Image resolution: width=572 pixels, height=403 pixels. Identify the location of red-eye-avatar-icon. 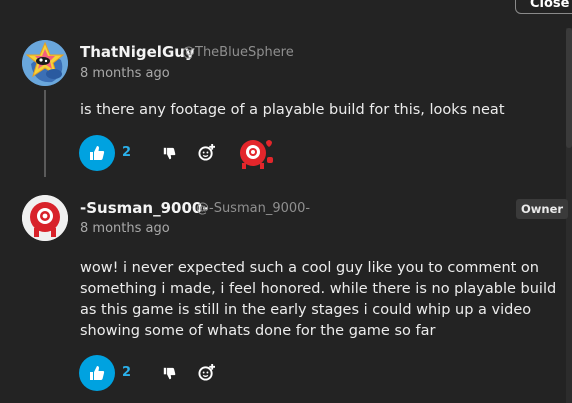
(45, 218).